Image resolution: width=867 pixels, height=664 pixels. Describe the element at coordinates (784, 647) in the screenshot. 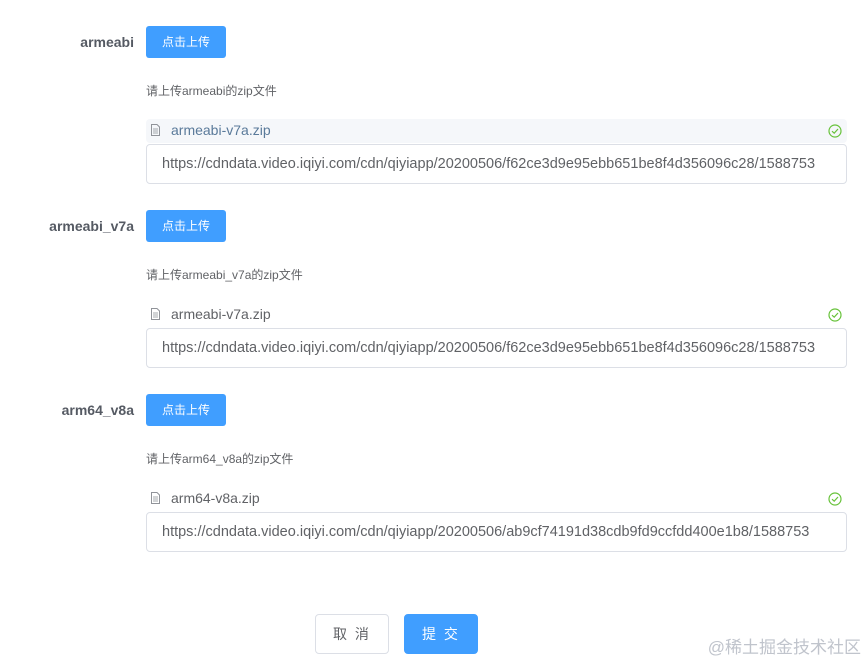

I see `watermark: @稀土掘金技术社区` at that location.